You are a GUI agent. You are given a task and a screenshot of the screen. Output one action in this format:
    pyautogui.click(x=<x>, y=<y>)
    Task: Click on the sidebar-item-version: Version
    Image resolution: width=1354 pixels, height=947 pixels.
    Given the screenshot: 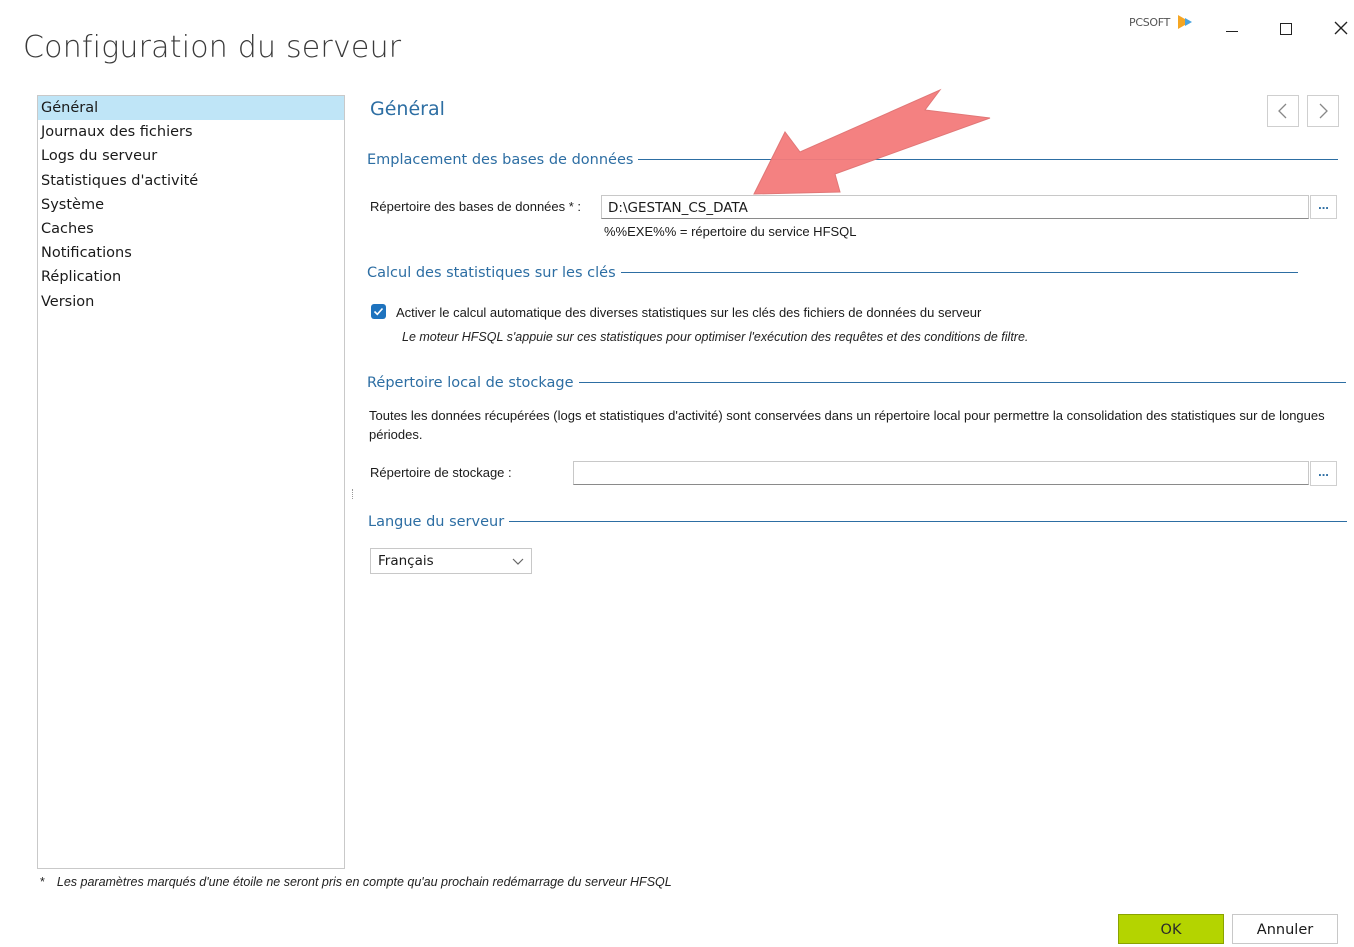 What is the action you would take?
    pyautogui.click(x=191, y=302)
    